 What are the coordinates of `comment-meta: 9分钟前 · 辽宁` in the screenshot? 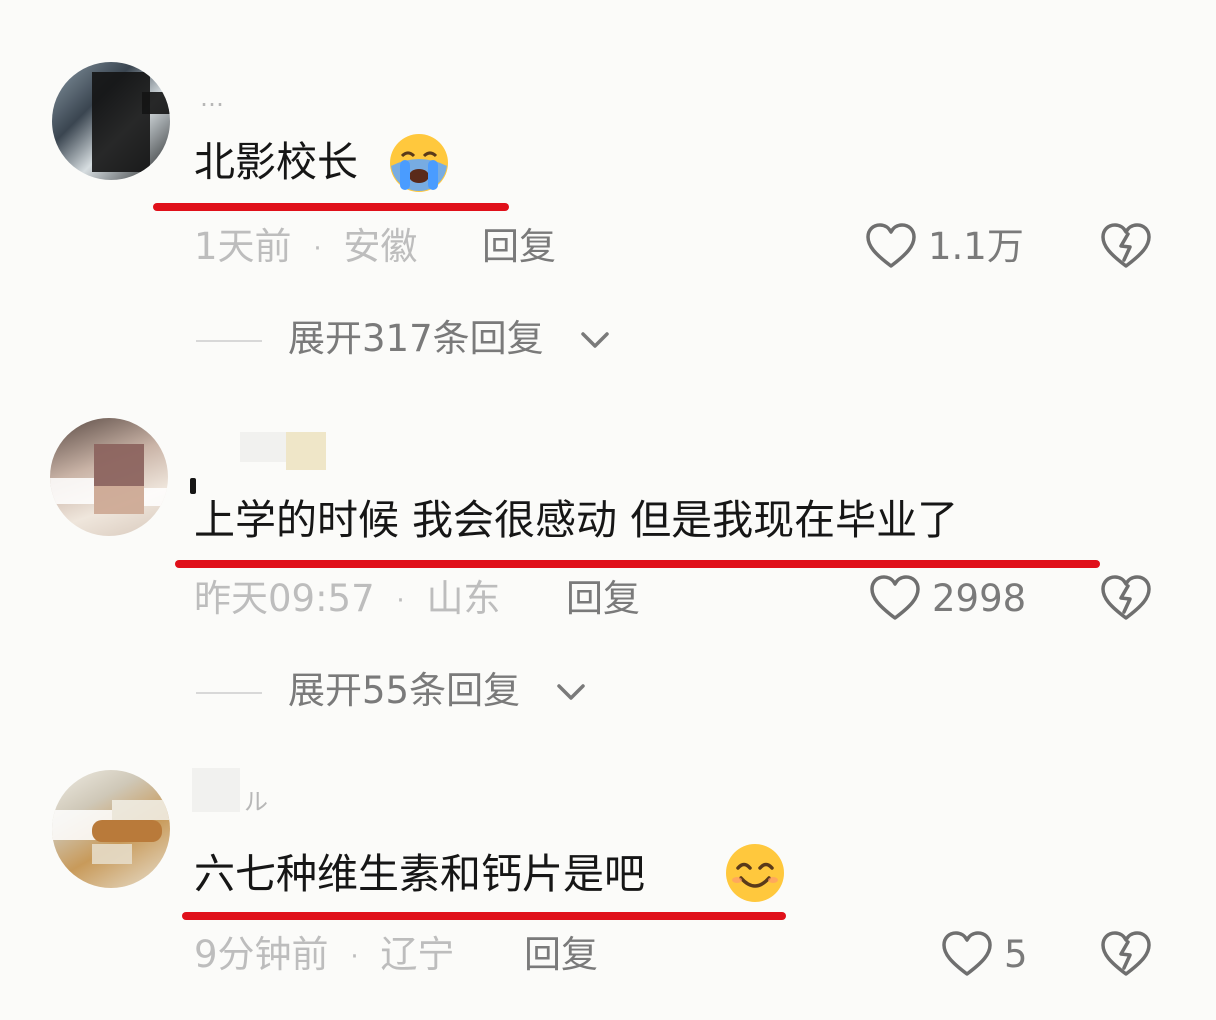 It's located at (324, 954).